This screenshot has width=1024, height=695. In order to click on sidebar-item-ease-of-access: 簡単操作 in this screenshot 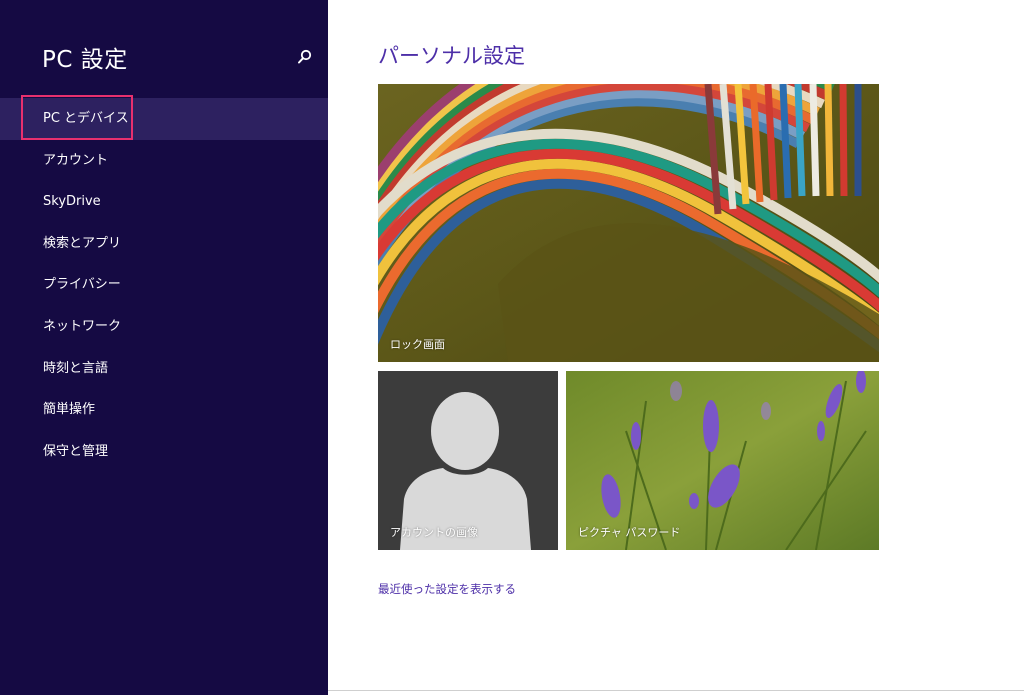, I will do `click(164, 410)`.